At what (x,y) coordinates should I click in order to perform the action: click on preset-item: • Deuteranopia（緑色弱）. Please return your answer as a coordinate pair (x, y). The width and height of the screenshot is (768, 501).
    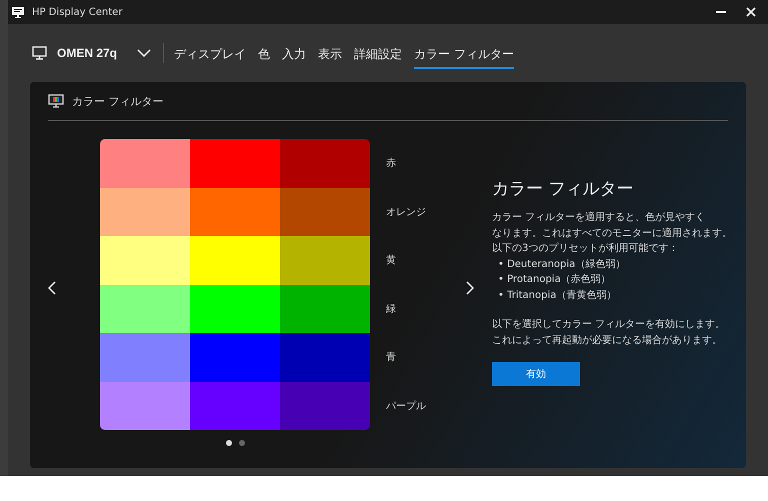
    Looking at the image, I should click on (561, 265).